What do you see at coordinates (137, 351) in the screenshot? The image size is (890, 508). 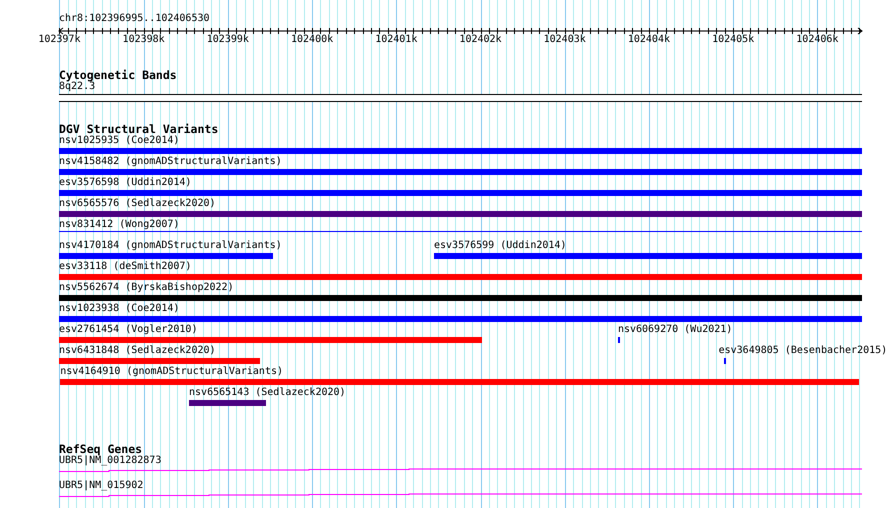 I see `variant-label: nsv6431848 (Sedlazeck2020)` at bounding box center [137, 351].